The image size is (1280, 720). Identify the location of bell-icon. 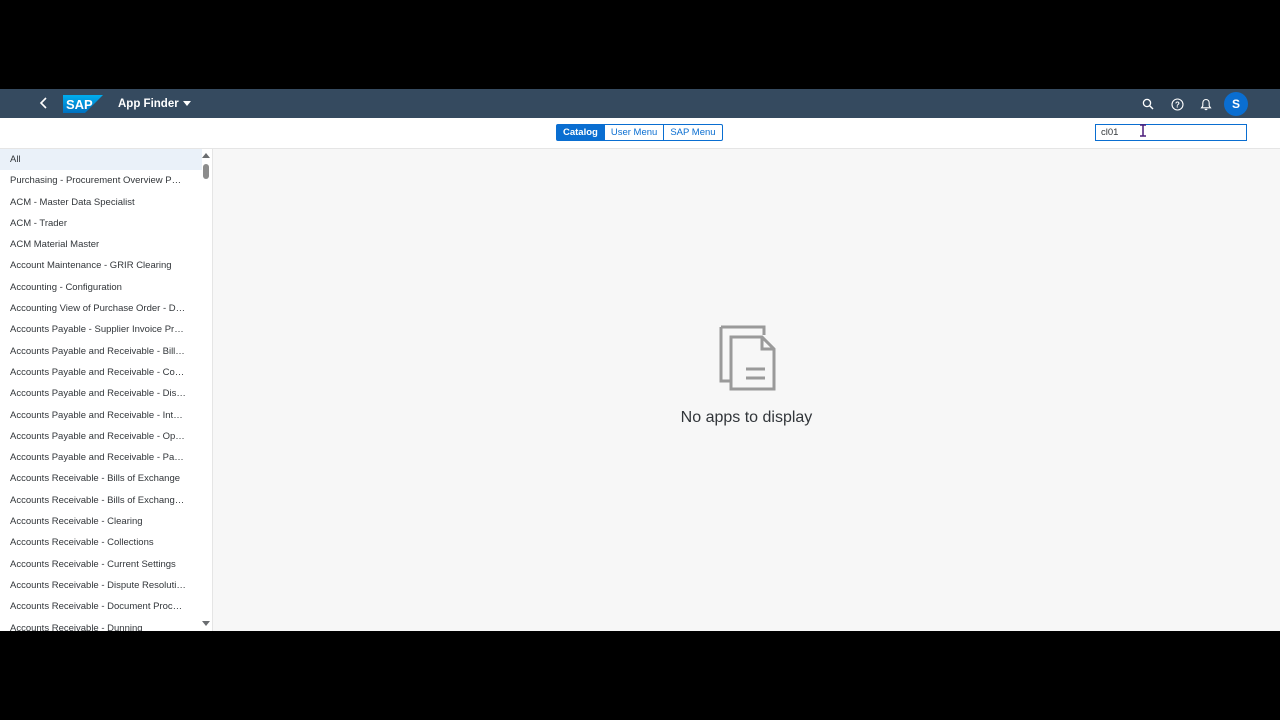
(1206, 104).